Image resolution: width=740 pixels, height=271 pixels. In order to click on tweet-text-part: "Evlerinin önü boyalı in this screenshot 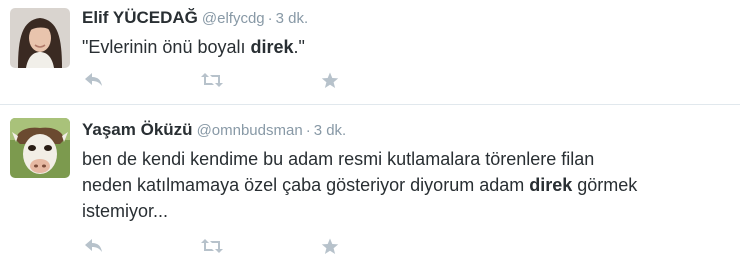, I will do `click(166, 47)`.